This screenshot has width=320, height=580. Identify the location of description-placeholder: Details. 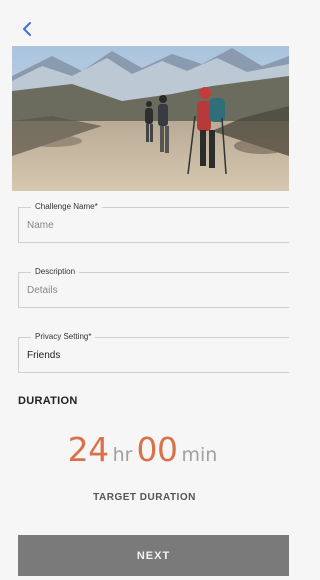
(42, 290).